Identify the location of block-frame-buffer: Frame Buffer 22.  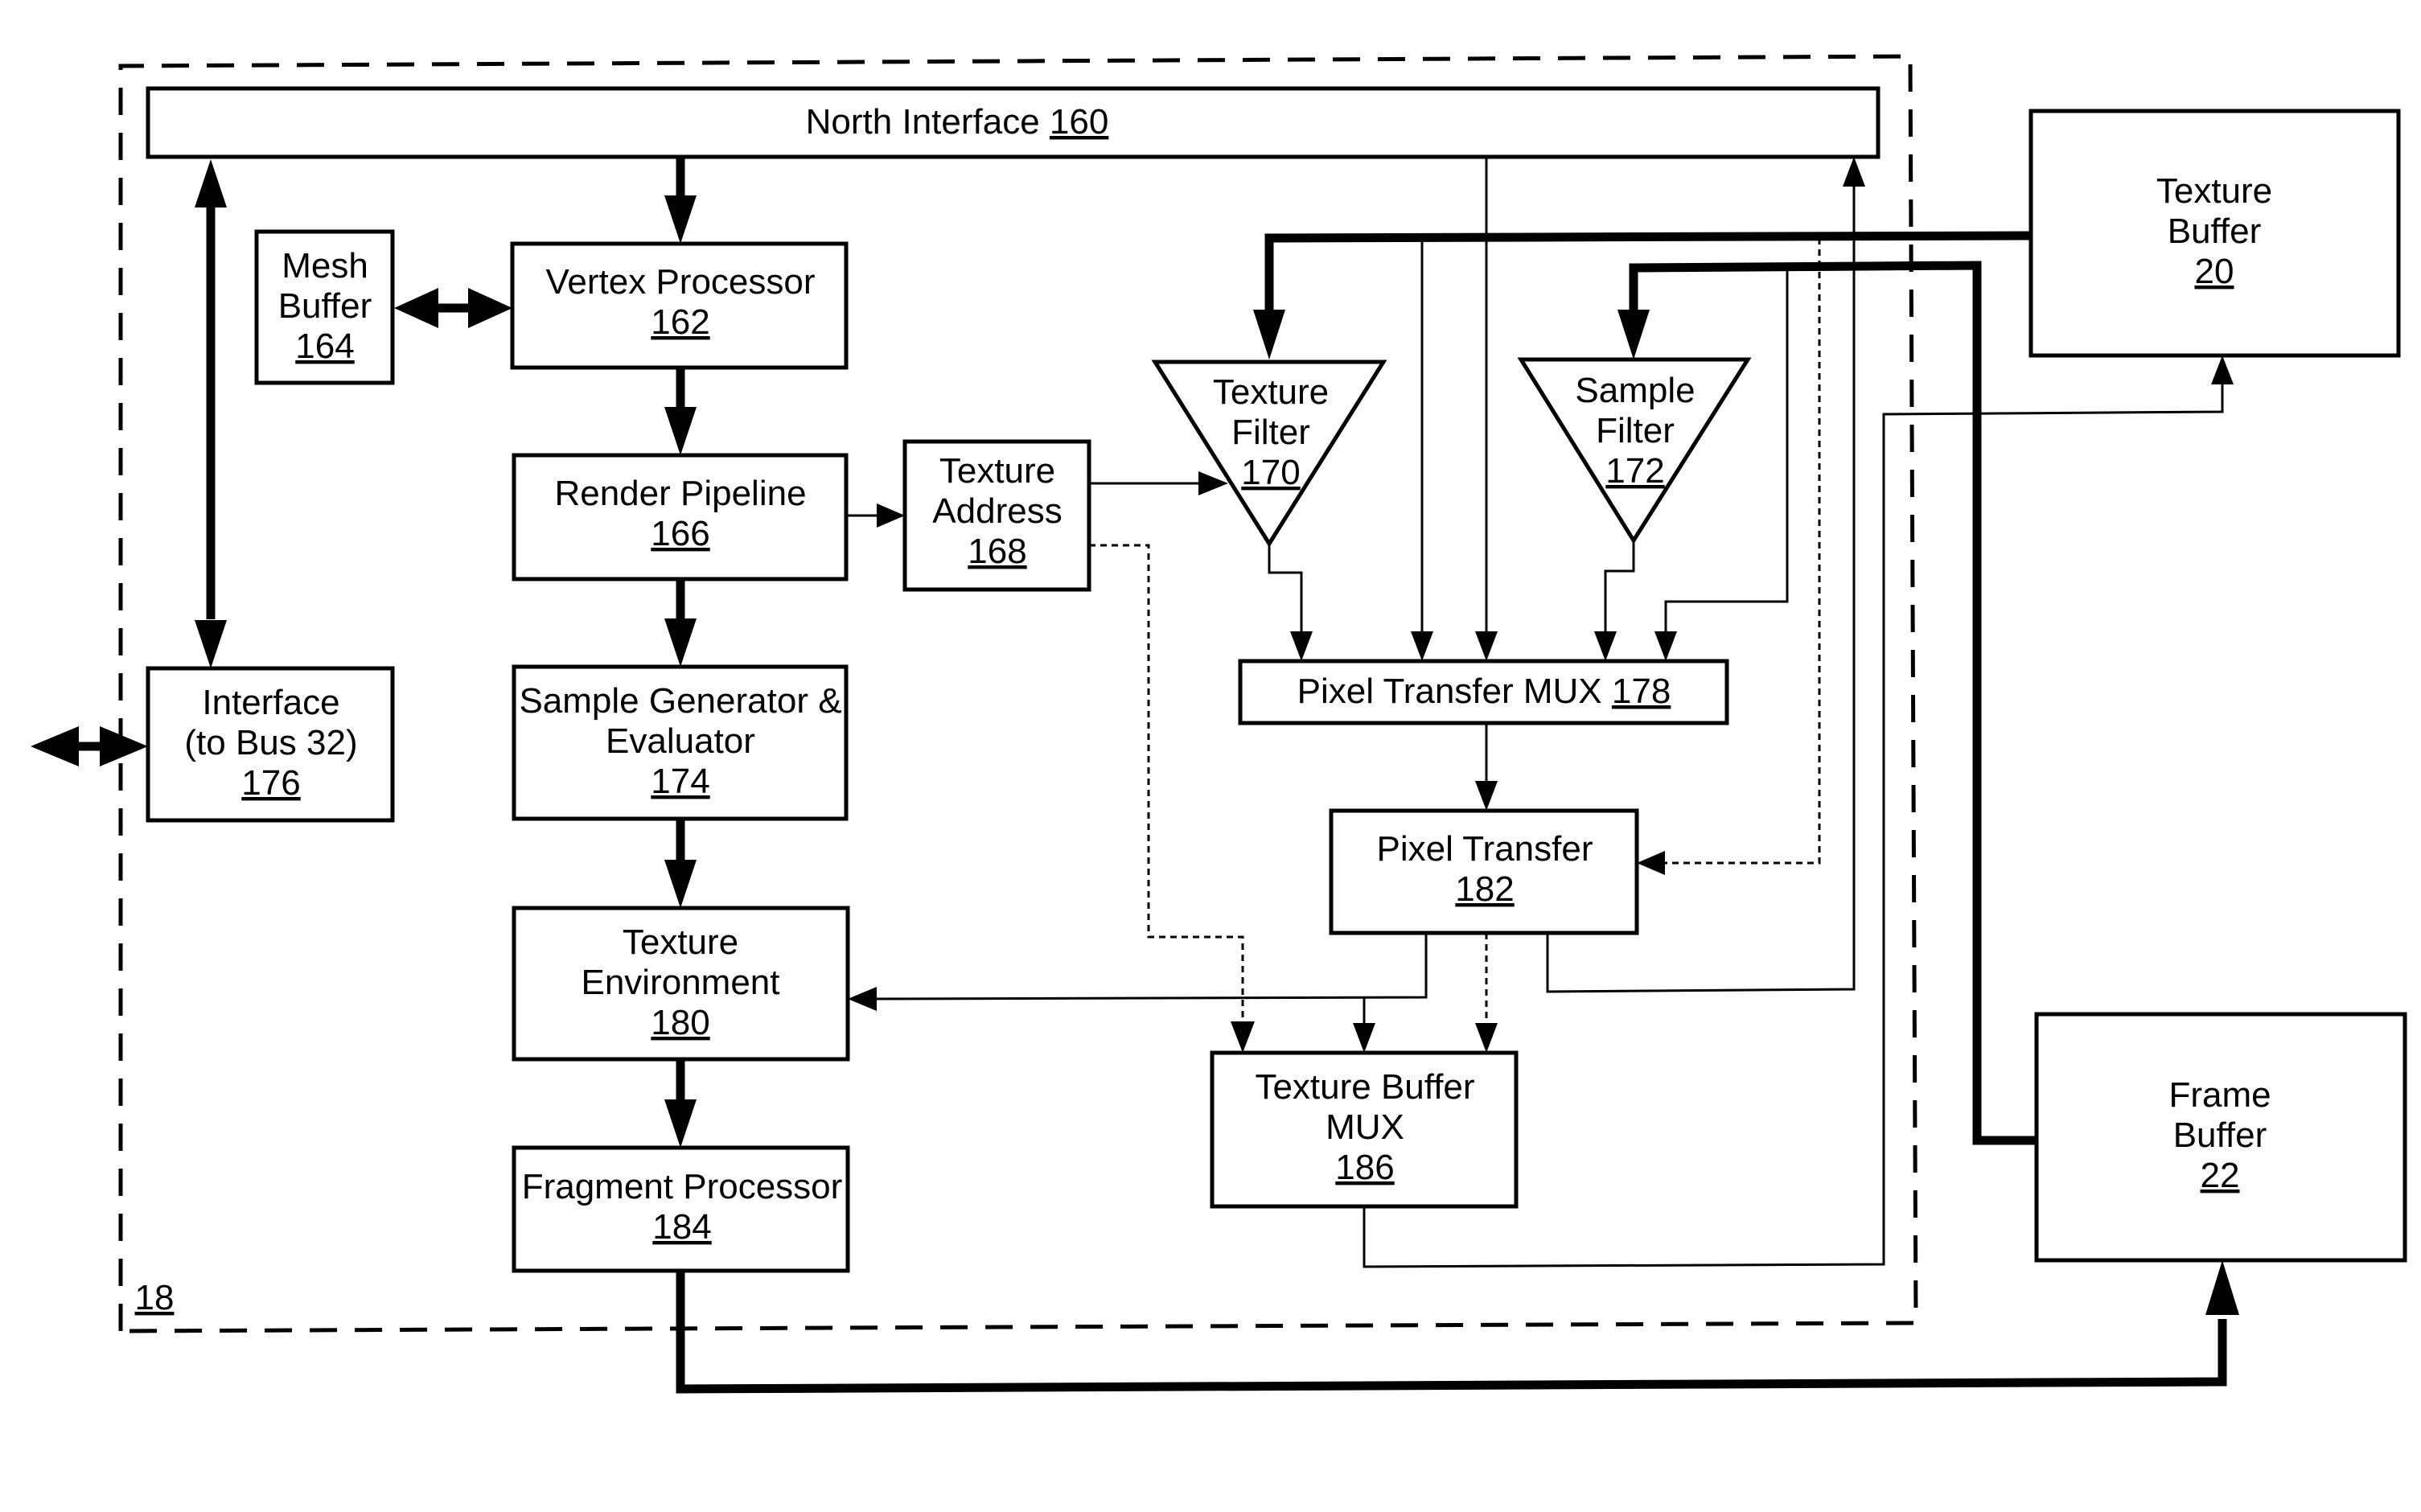
(2220, 1138).